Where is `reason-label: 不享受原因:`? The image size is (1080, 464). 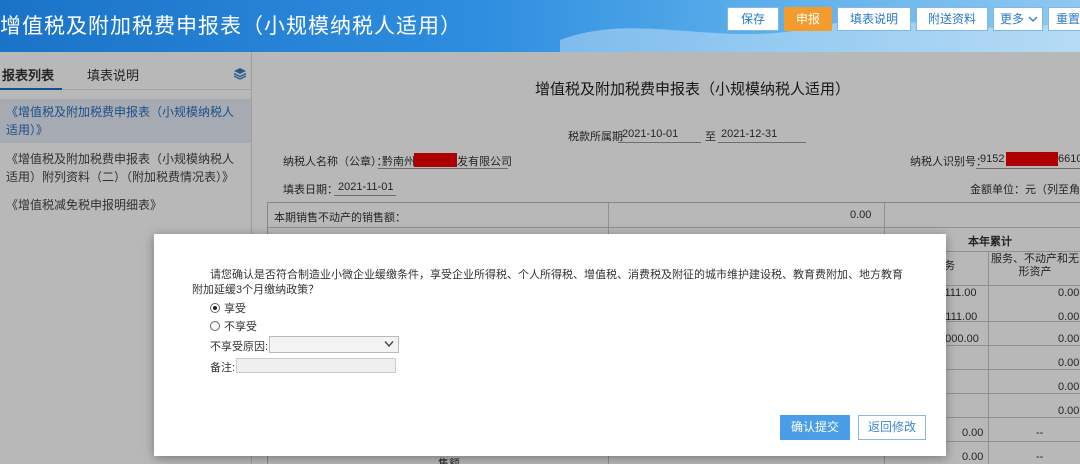 reason-label: 不享受原因: is located at coordinates (239, 347).